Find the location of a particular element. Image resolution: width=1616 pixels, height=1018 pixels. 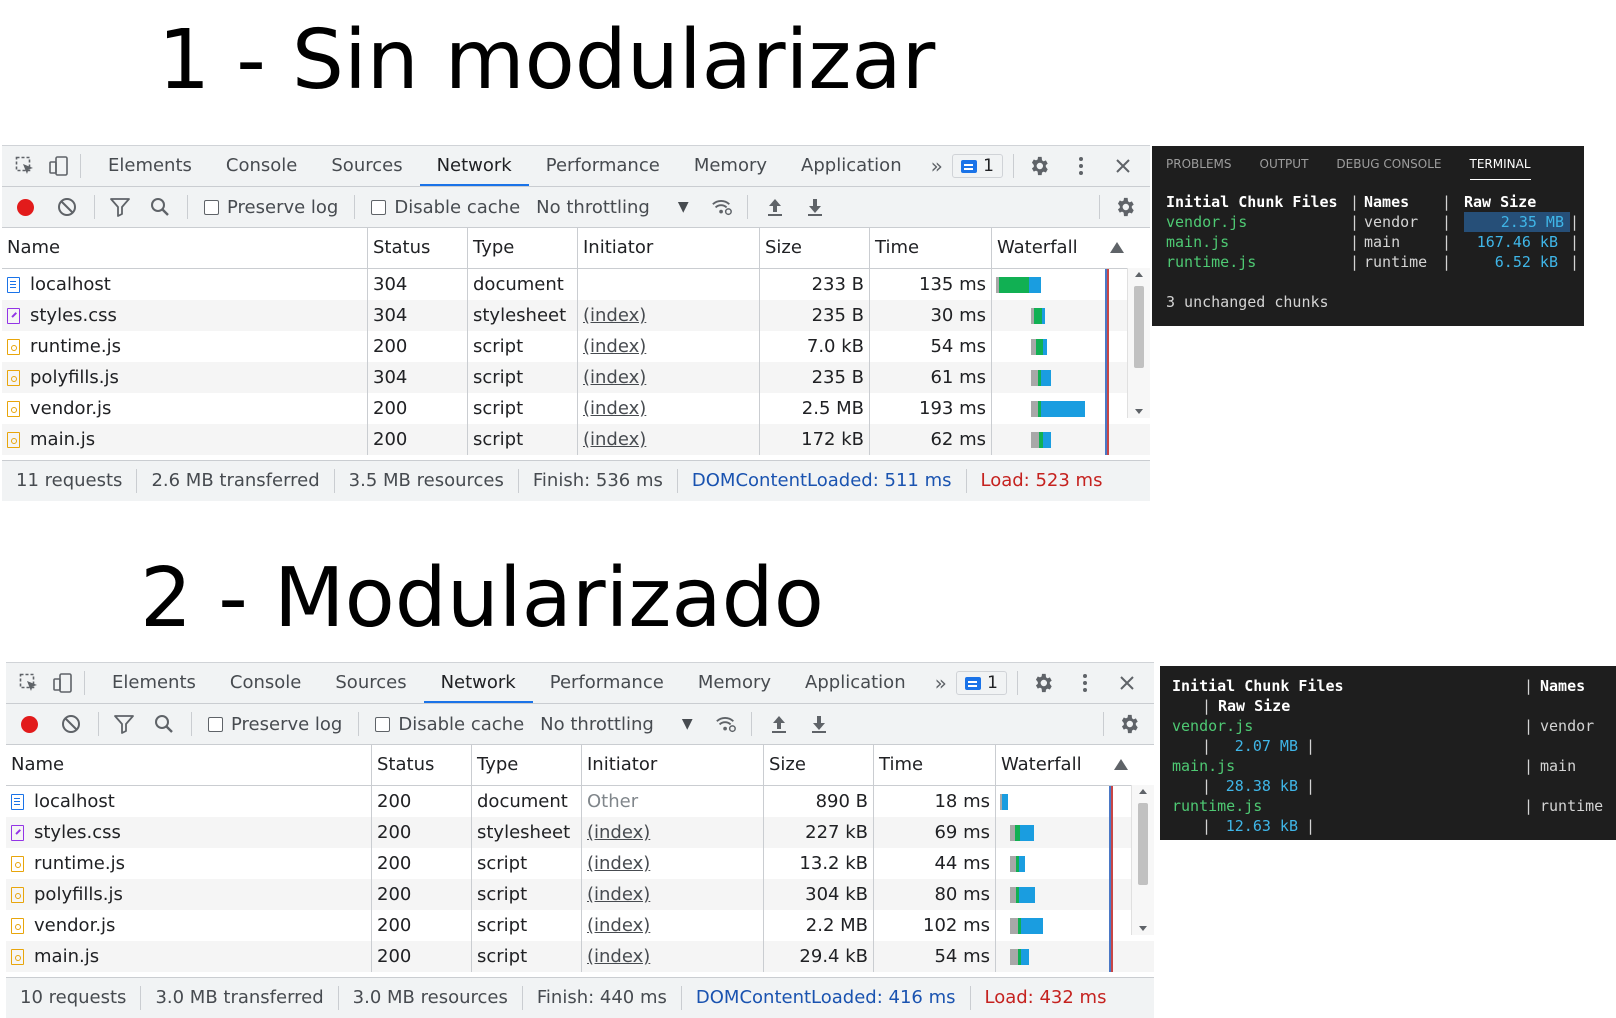

column-header-type: Type is located at coordinates (523, 248).